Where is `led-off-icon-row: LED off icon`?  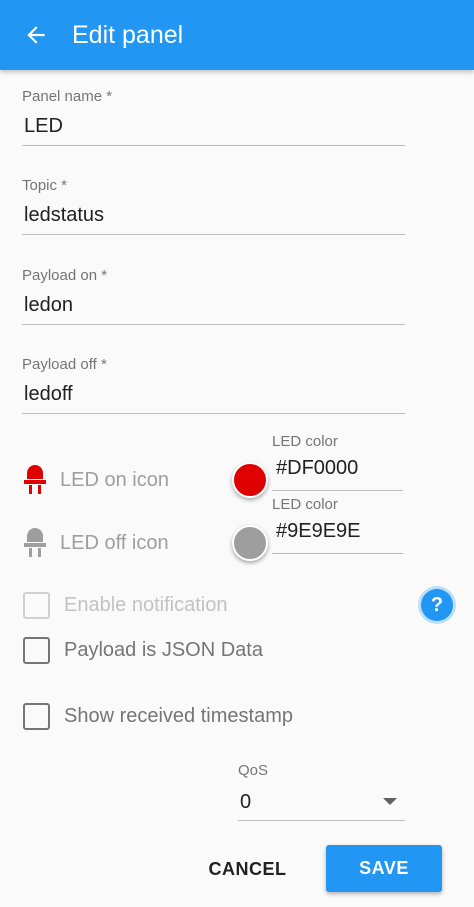 led-off-icon-row: LED off icon is located at coordinates (95, 543).